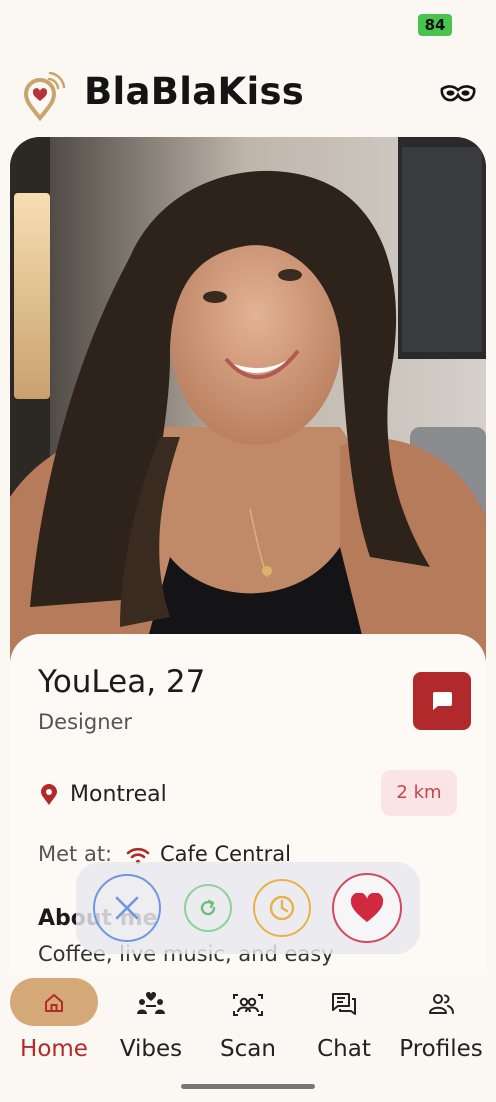  I want to click on home-indicator, so click(248, 1086).